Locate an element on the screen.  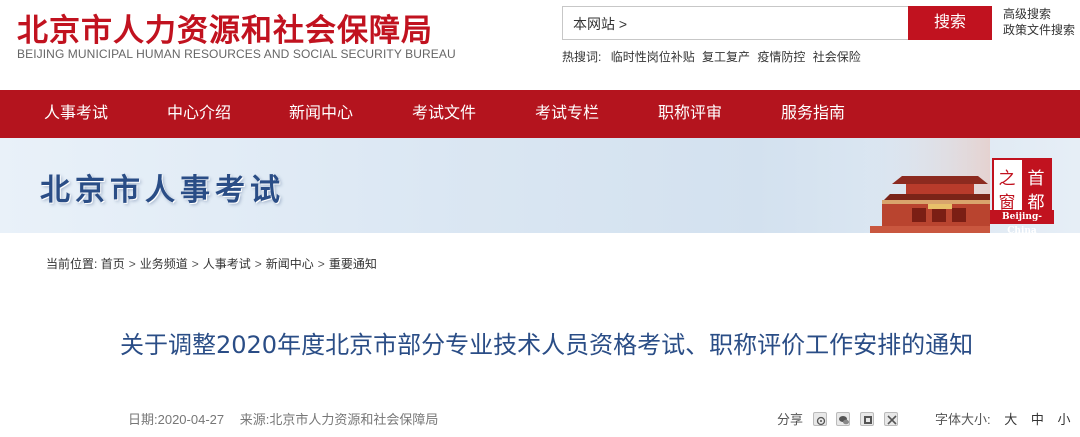
seal-caption: Beijing-China is located at coordinates (1022, 221).